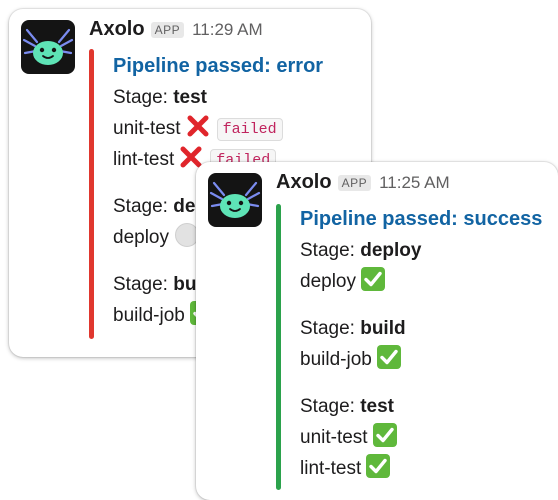 Image resolution: width=558 pixels, height=500 pixels. Describe the element at coordinates (227, 29) in the screenshot. I see `timestamp: 11:29 AM` at that location.